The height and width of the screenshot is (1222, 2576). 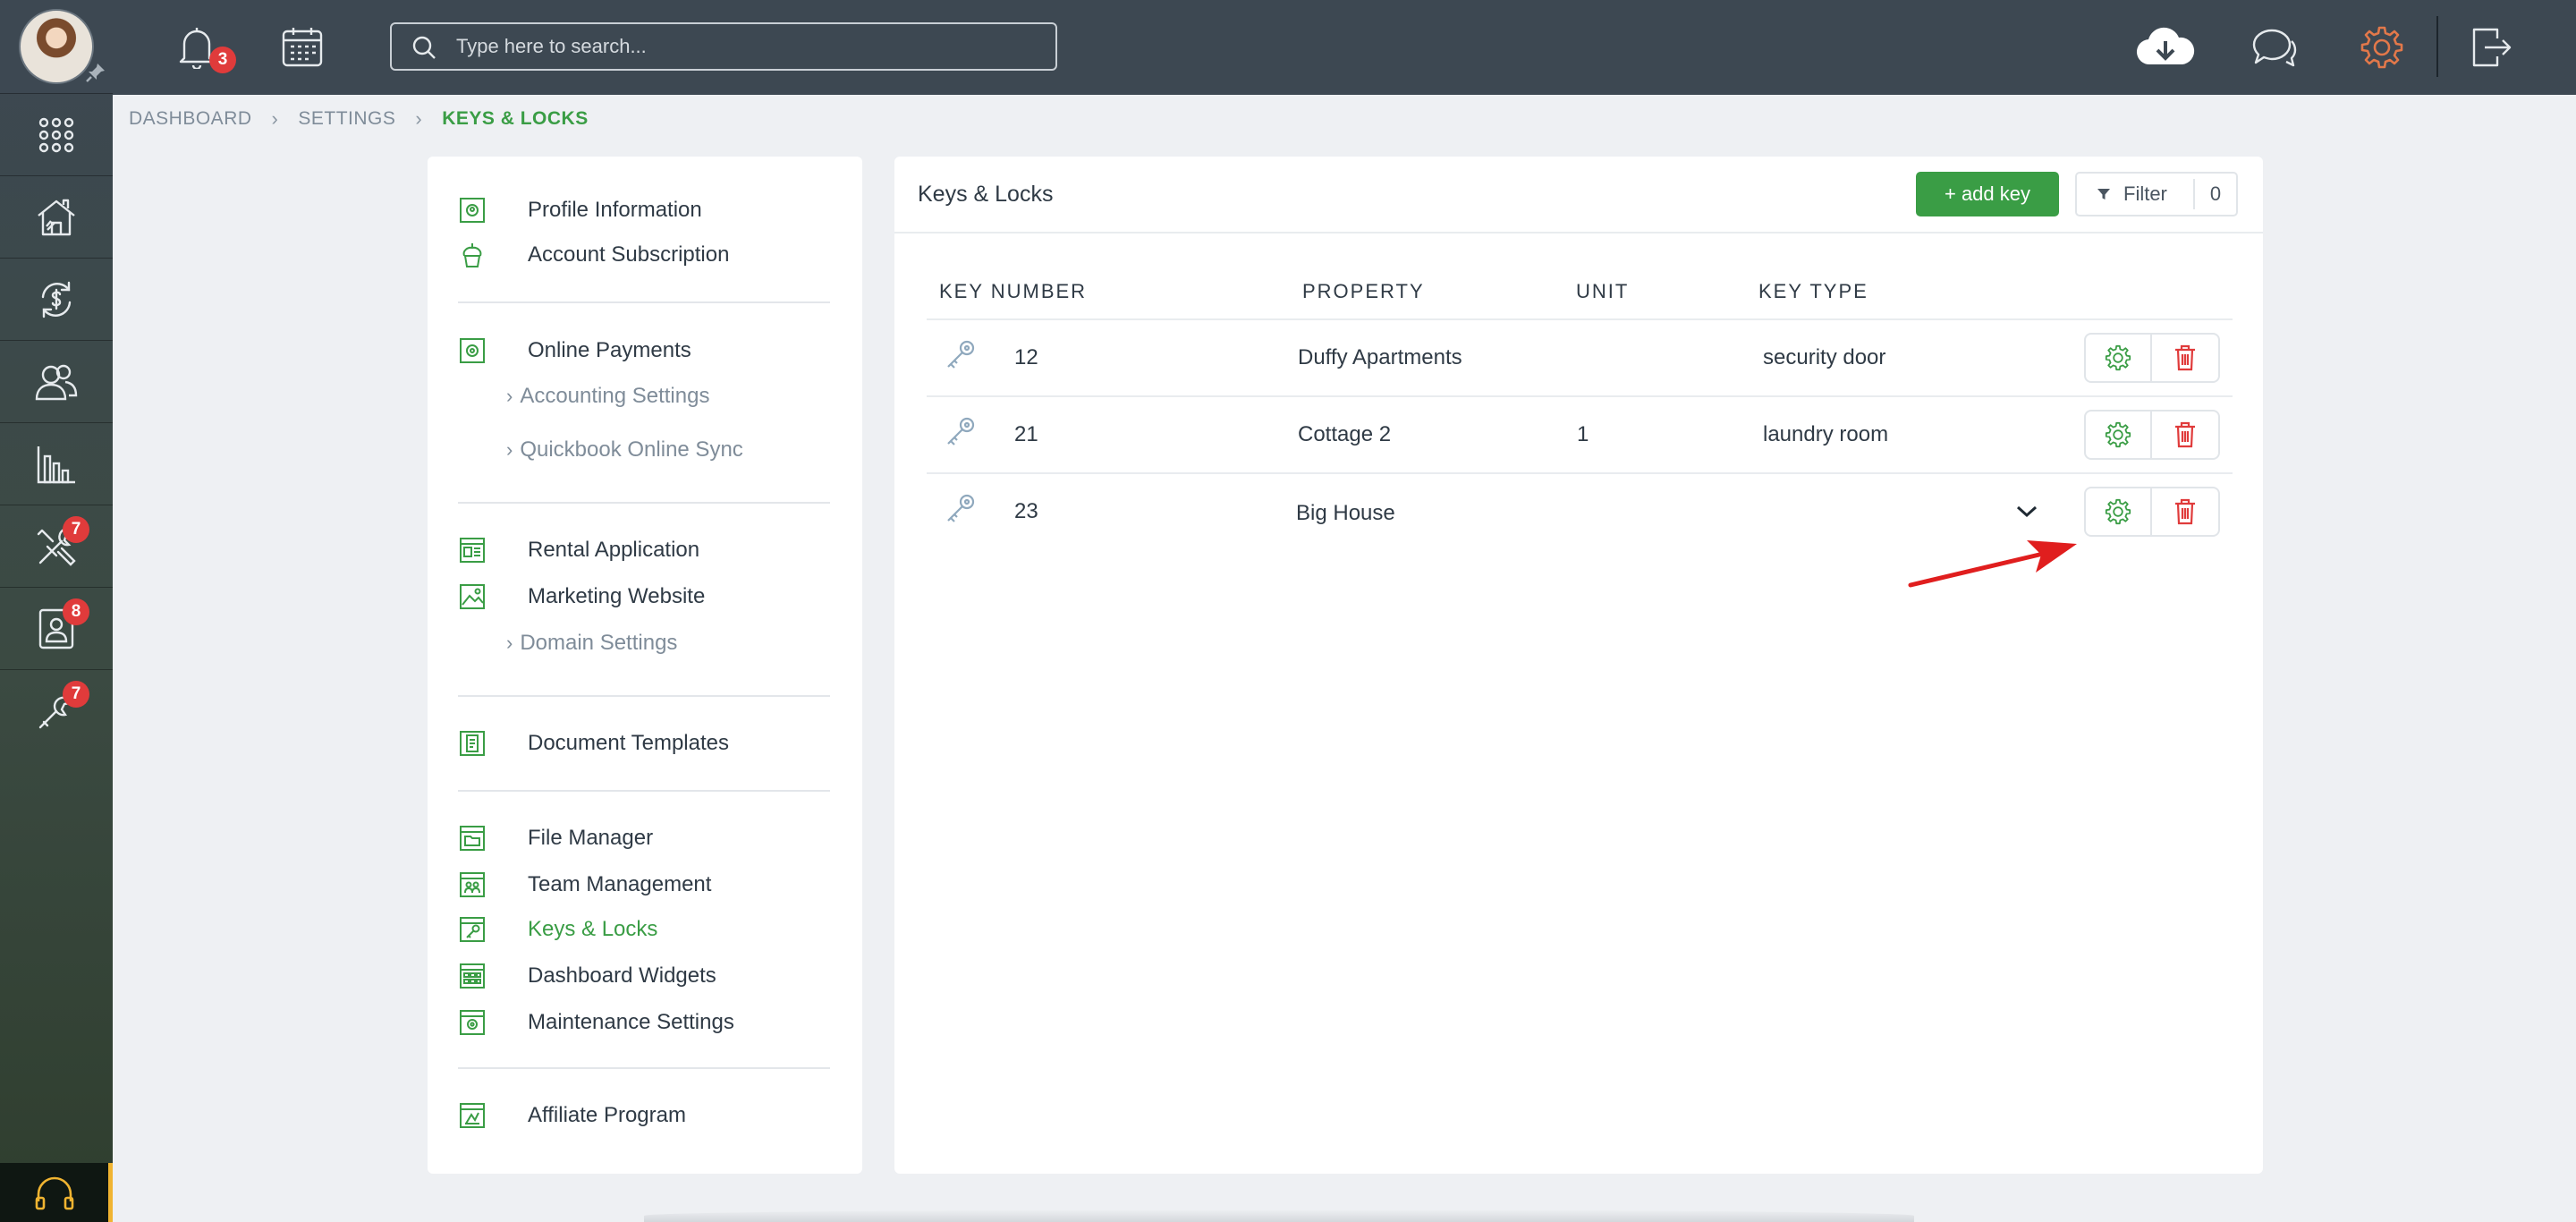 What do you see at coordinates (629, 254) in the screenshot?
I see `menu-label: Account Subscription` at bounding box center [629, 254].